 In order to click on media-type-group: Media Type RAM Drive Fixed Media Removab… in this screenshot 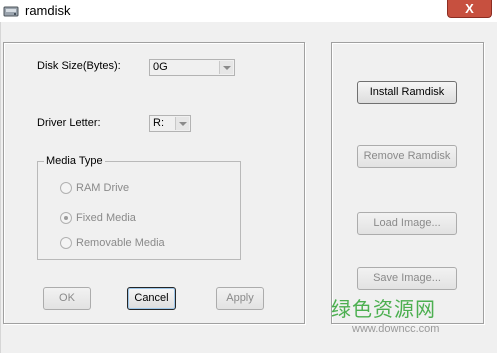, I will do `click(139, 207)`.